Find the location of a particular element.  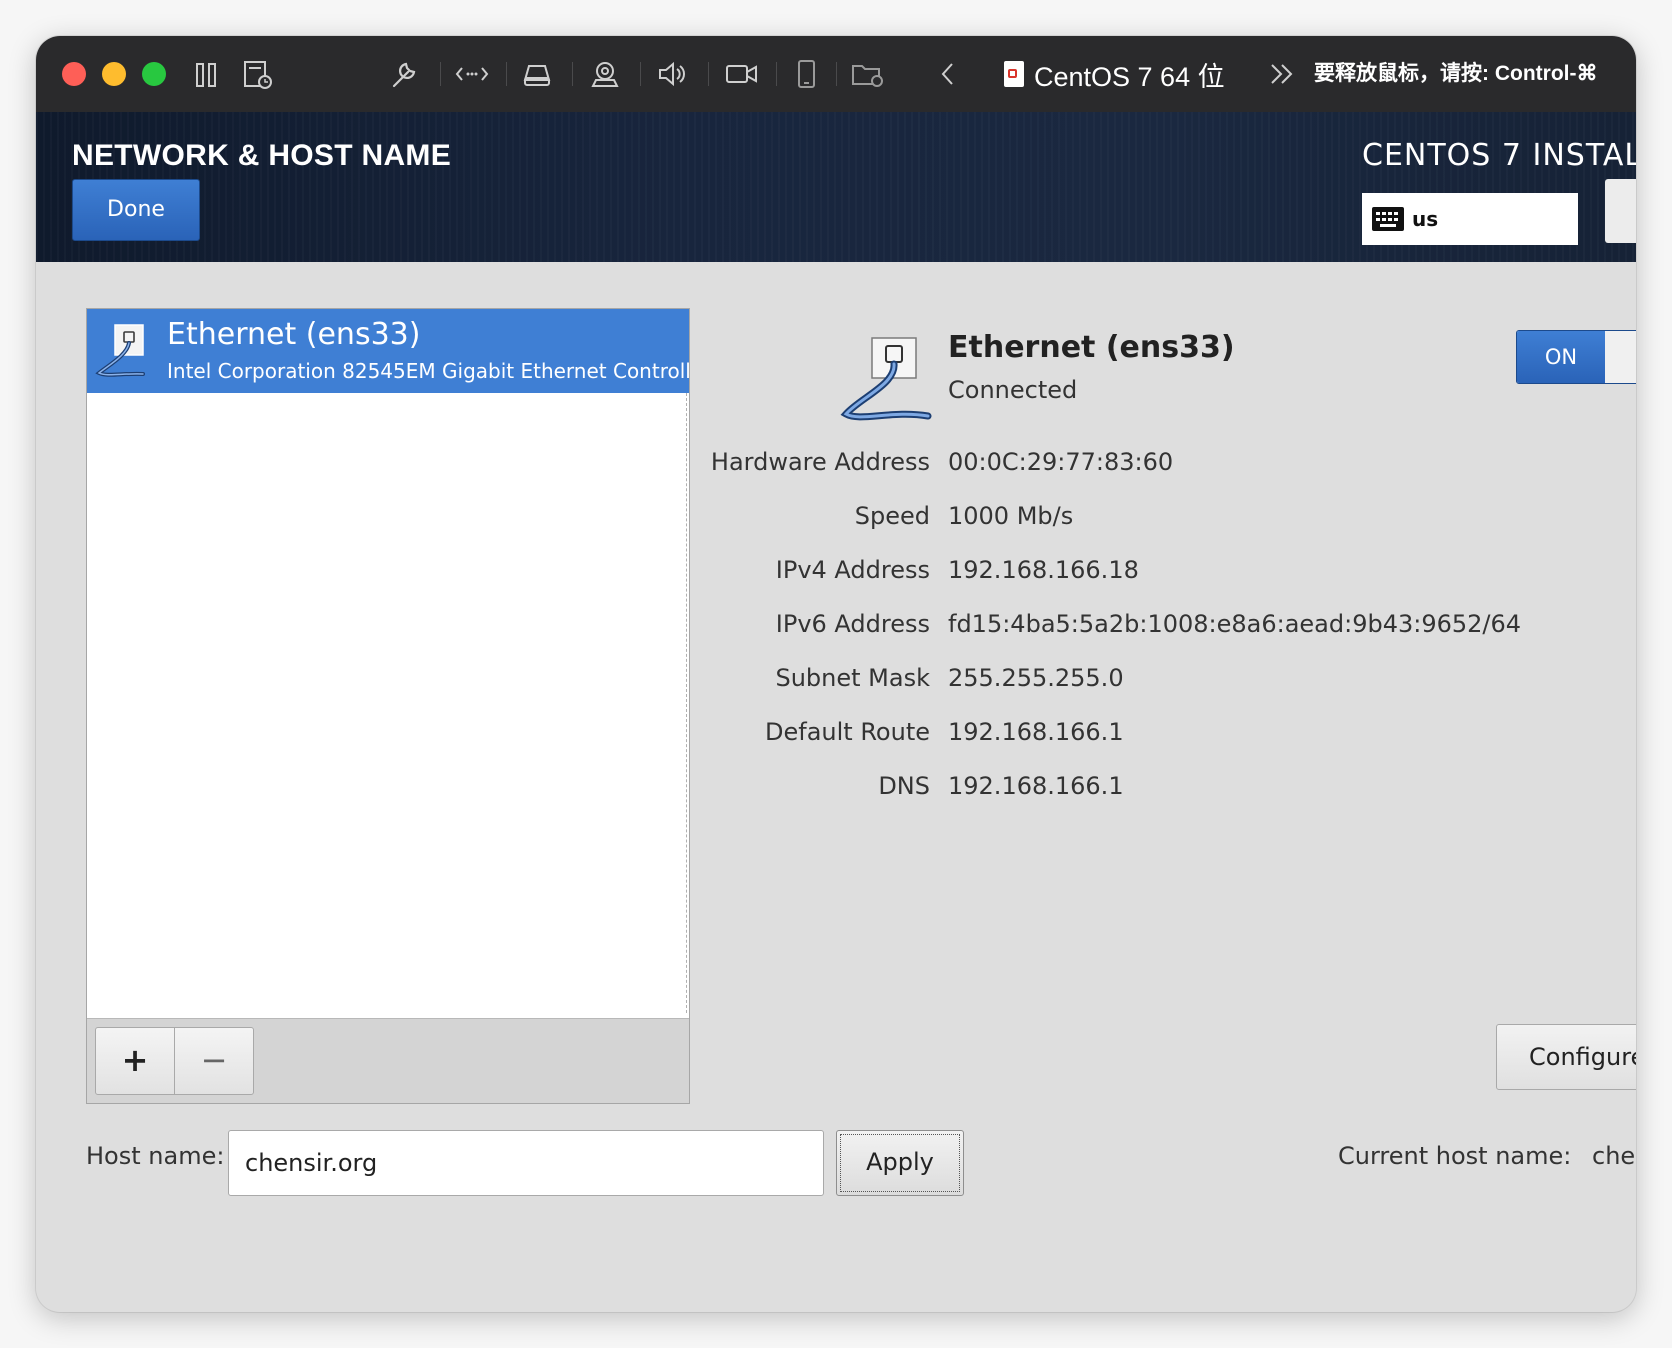

vm-title-text: CentOS 7 64 位 is located at coordinates (1129, 76).